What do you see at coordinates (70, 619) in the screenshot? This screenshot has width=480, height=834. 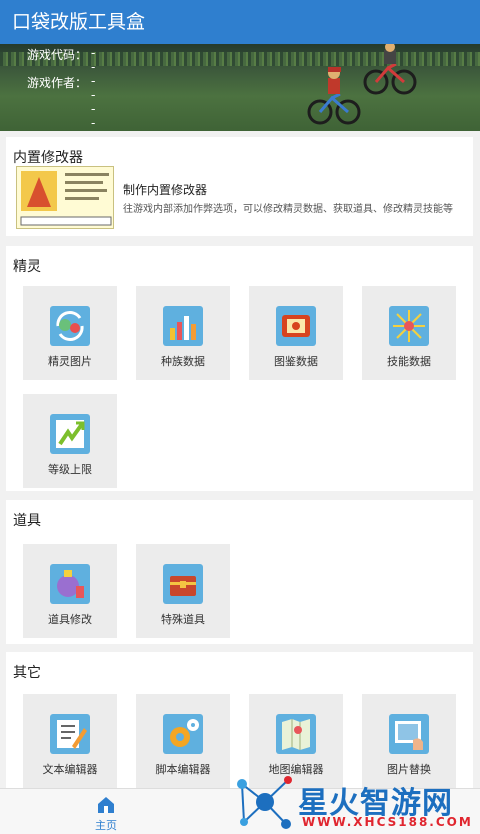 I see `tile-label: 道具修改` at bounding box center [70, 619].